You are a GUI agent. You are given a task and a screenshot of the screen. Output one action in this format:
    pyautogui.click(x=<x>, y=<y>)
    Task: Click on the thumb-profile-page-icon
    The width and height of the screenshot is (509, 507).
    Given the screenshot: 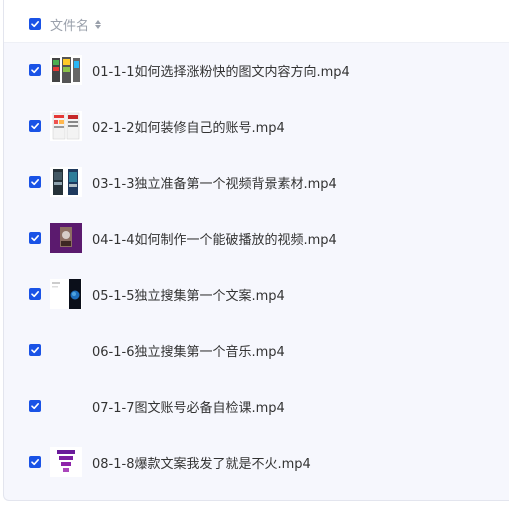 What is the action you would take?
    pyautogui.click(x=66, y=126)
    